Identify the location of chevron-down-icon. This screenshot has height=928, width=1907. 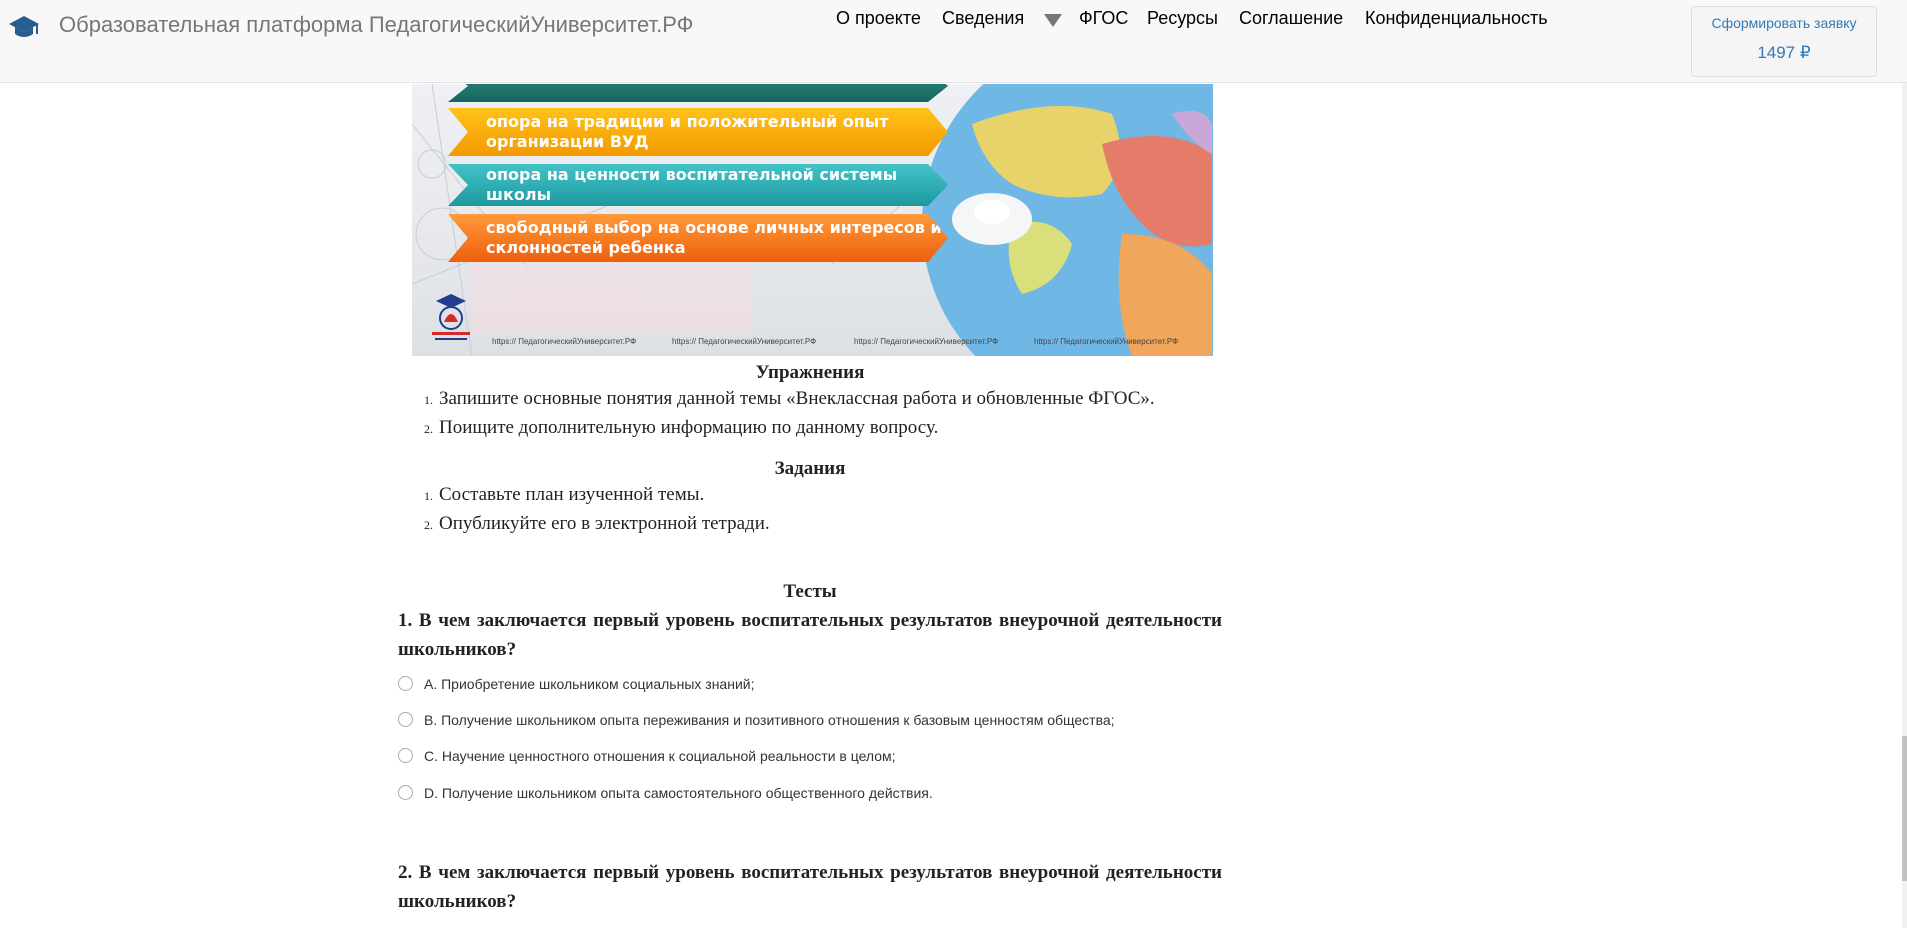
(1053, 20).